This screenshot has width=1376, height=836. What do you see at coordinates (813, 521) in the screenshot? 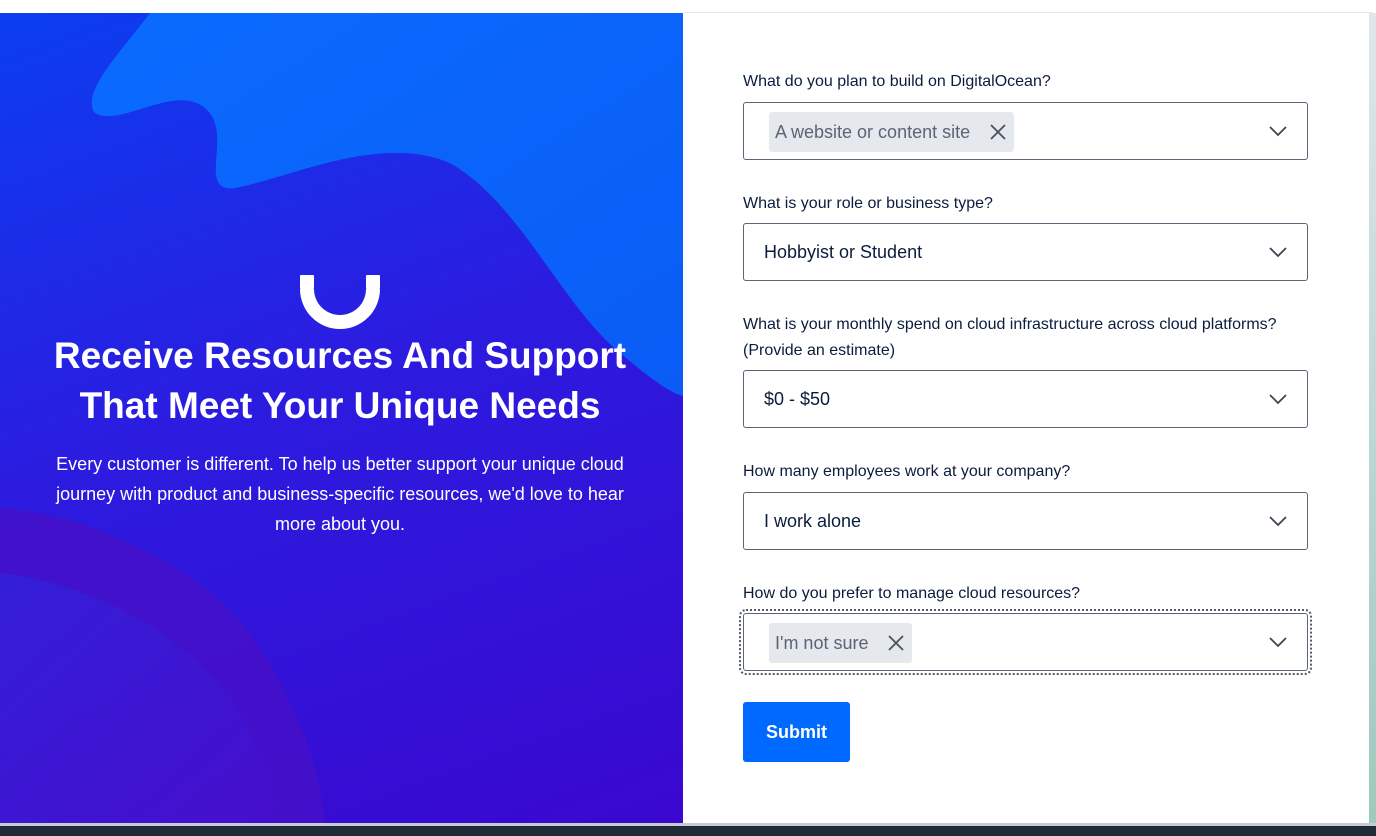
I see `employees-value: I work alone` at bounding box center [813, 521].